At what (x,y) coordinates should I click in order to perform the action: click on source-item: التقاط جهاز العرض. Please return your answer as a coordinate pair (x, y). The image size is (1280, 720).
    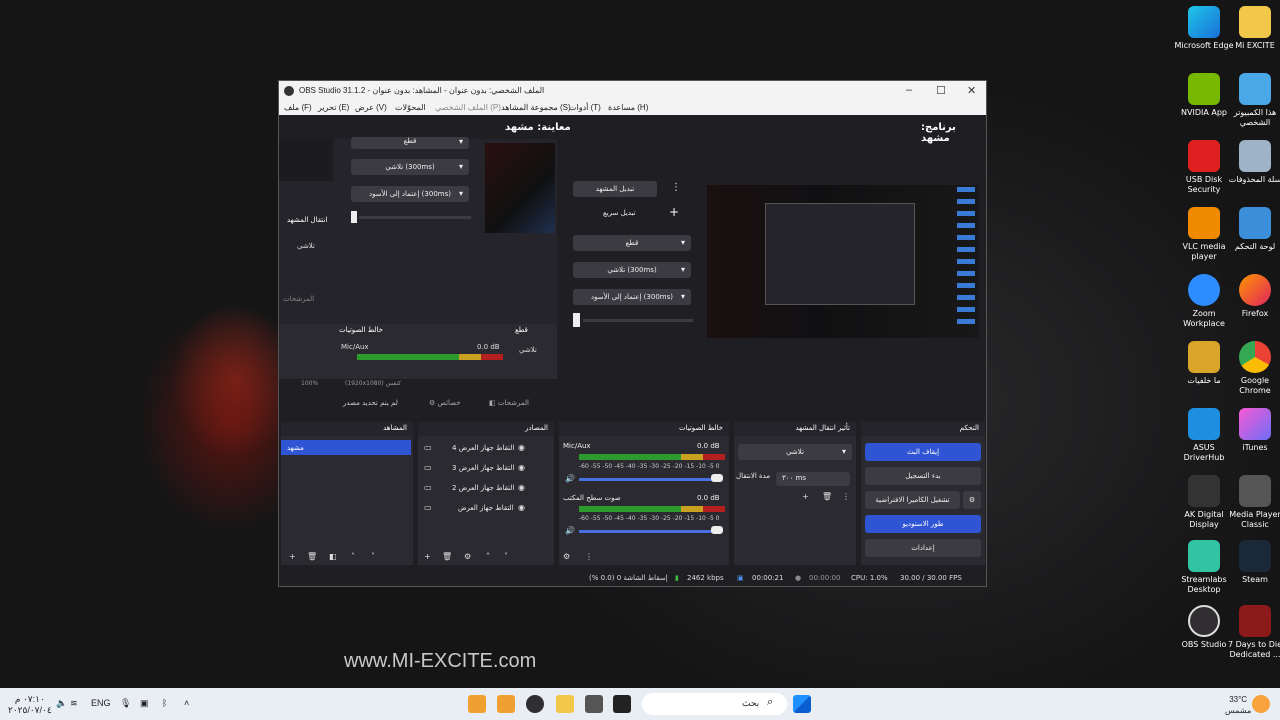
    Looking at the image, I should click on (486, 508).